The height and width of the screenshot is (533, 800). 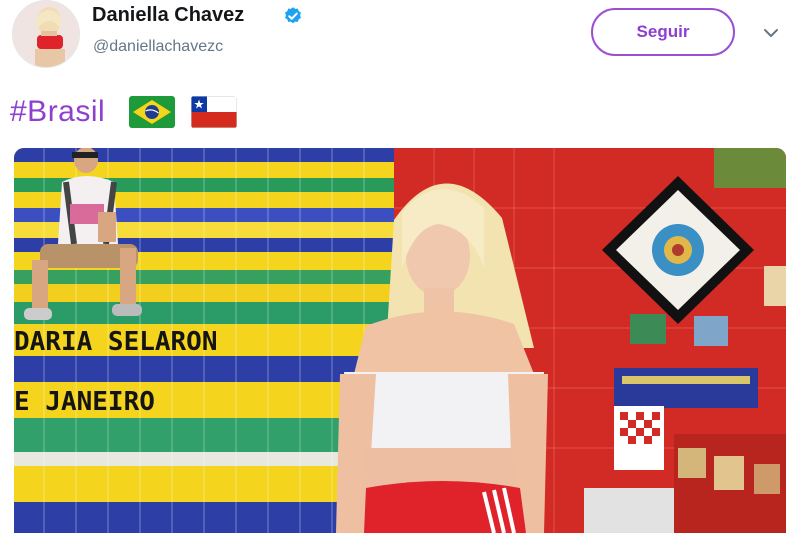 I want to click on handle: @daniellachavezc, so click(x=158, y=47).